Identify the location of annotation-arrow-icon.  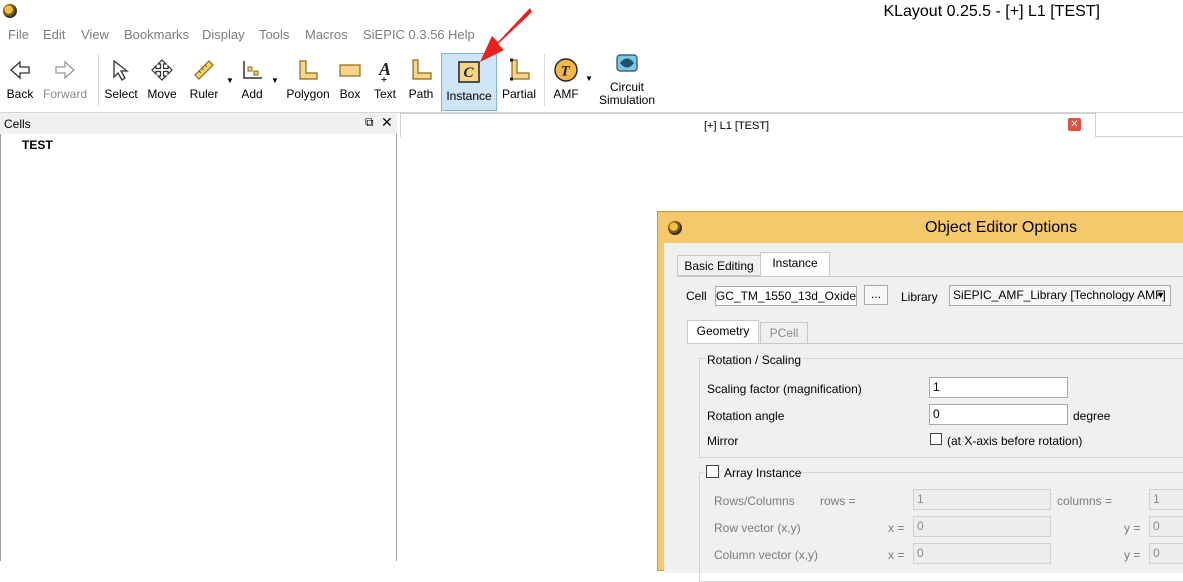
(506, 35).